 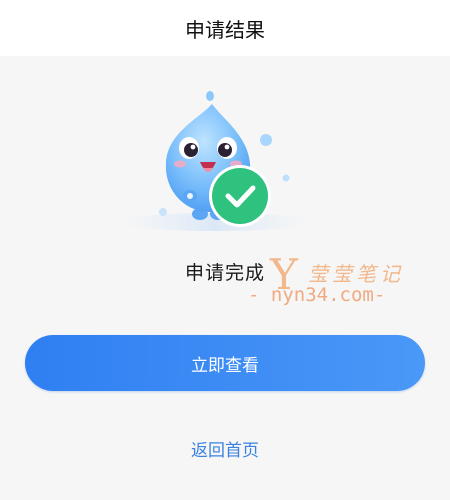 What do you see at coordinates (317, 295) in the screenshot?
I see `watermark-url: - nyn34.com-` at bounding box center [317, 295].